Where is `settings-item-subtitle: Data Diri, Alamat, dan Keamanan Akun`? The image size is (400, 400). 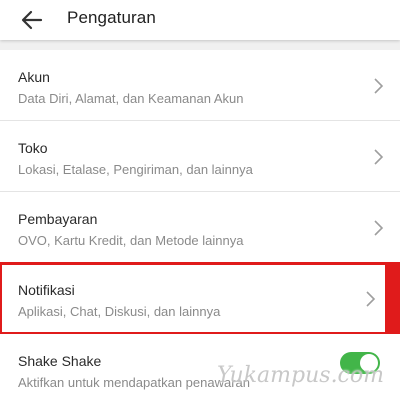
settings-item-subtitle: Data Diri, Alamat, dan Keamanan Akun is located at coordinates (131, 98).